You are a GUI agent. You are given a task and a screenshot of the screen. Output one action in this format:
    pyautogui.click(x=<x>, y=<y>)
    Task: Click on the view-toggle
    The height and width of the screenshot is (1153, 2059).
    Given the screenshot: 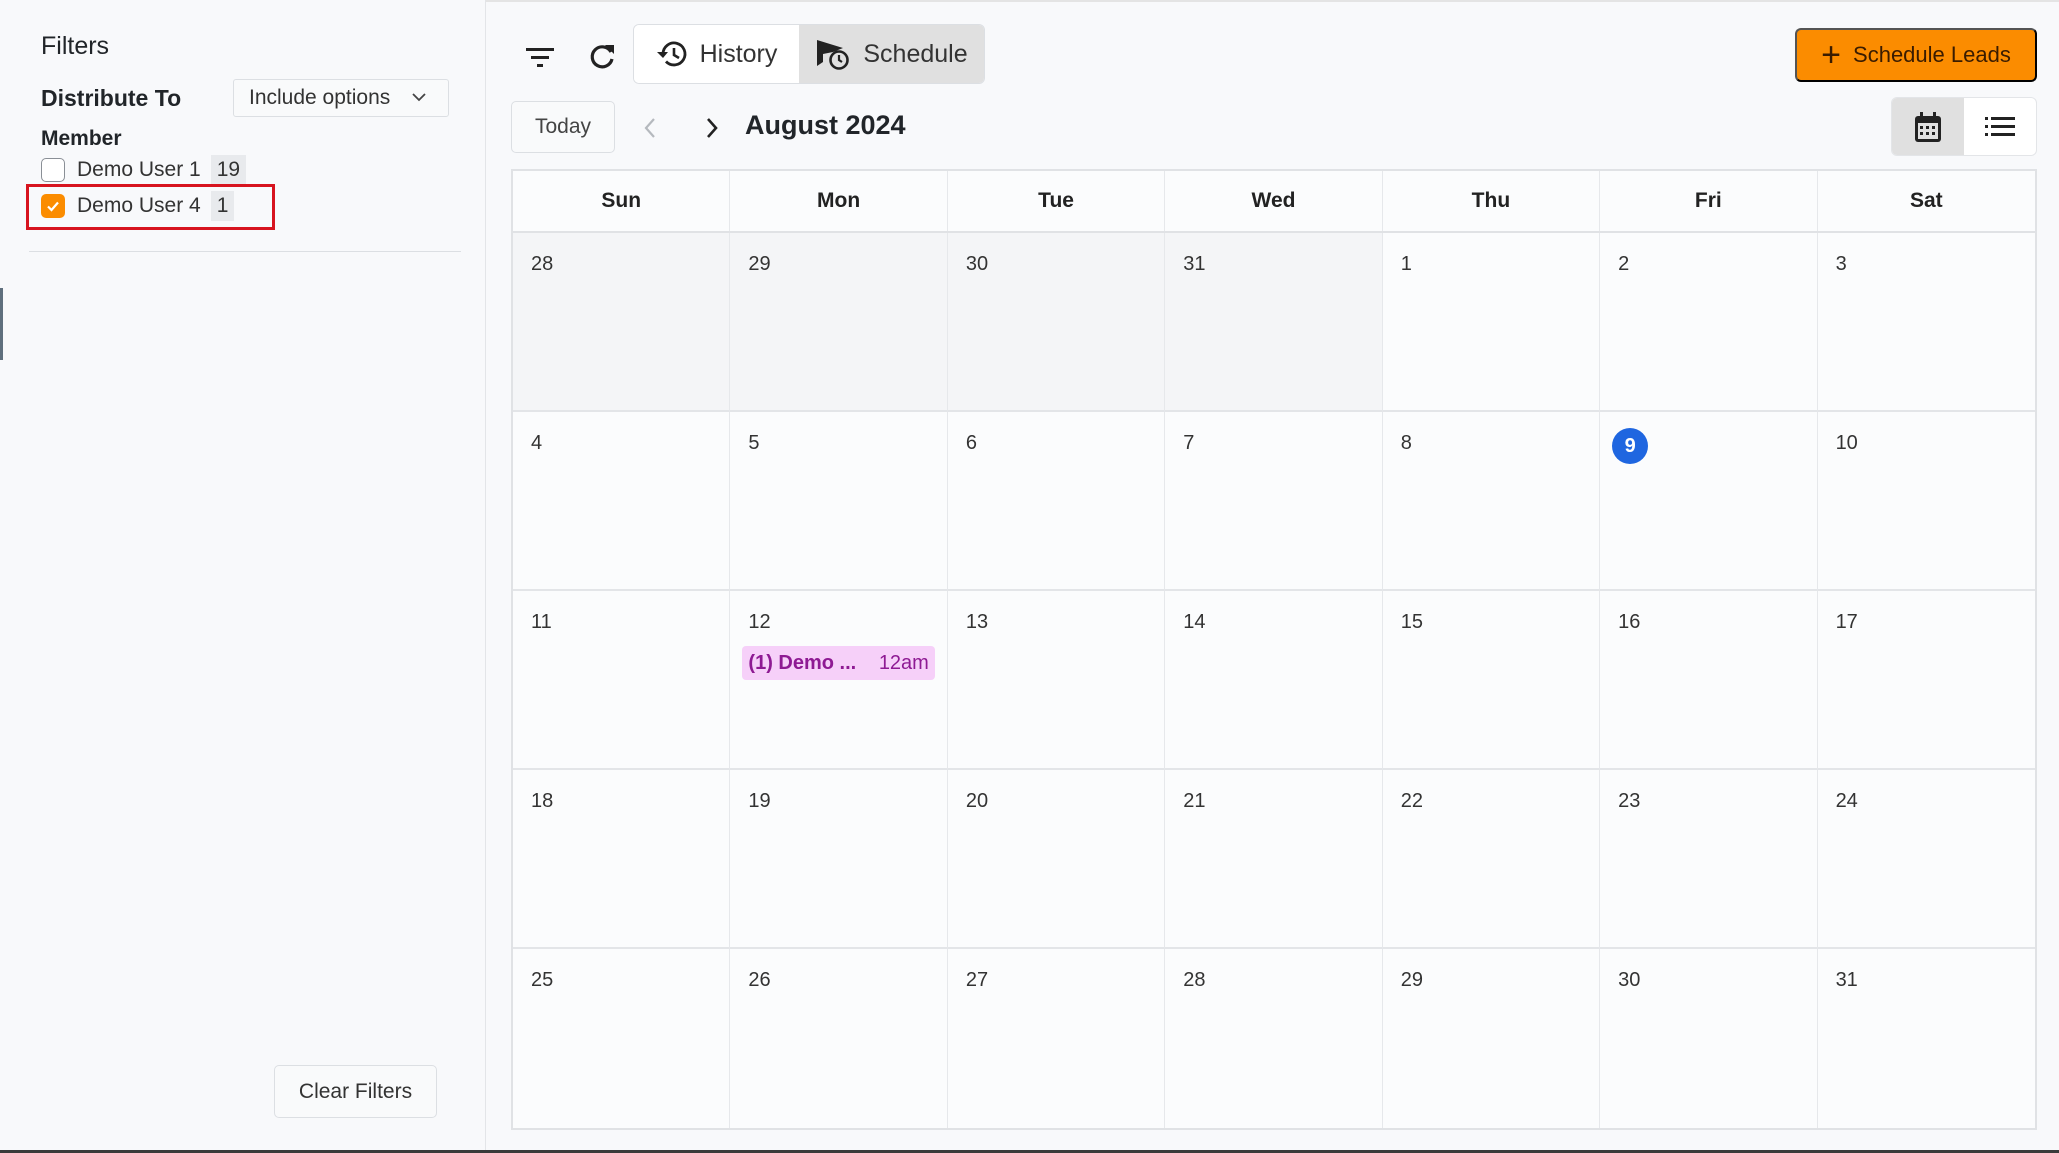 What is the action you would take?
    pyautogui.click(x=1964, y=126)
    